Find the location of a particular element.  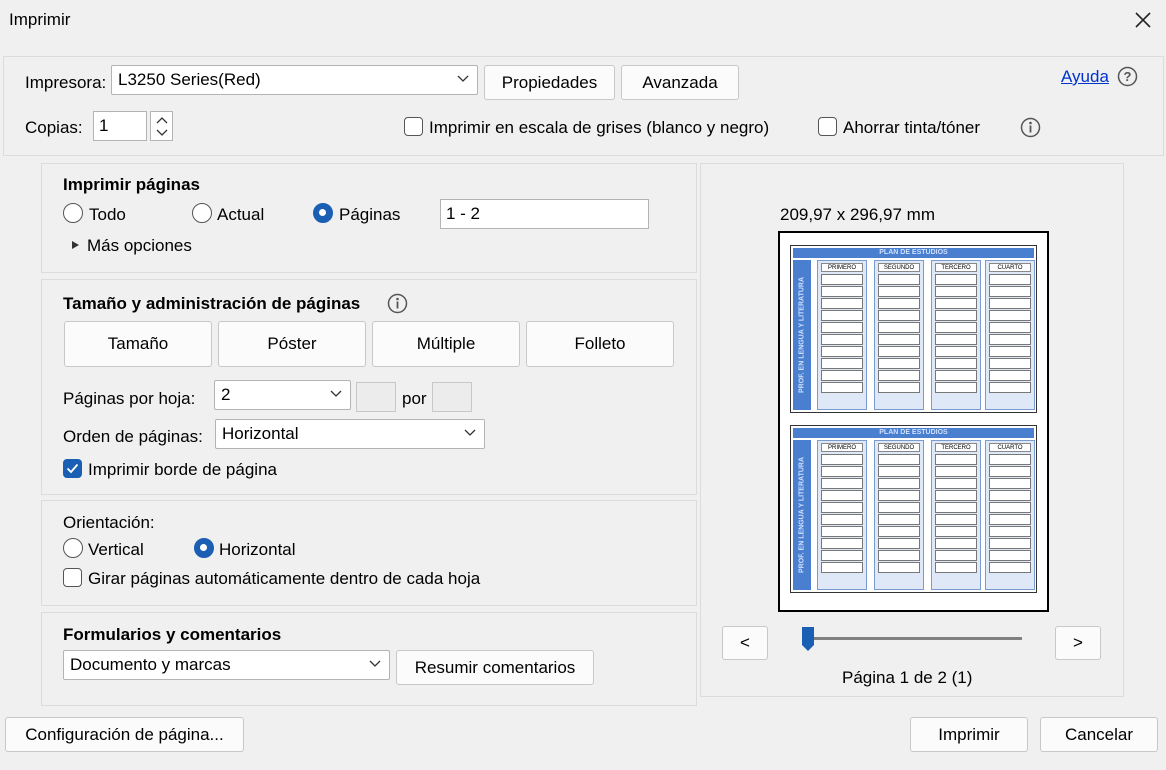

page-slider-thumb is located at coordinates (808, 639).